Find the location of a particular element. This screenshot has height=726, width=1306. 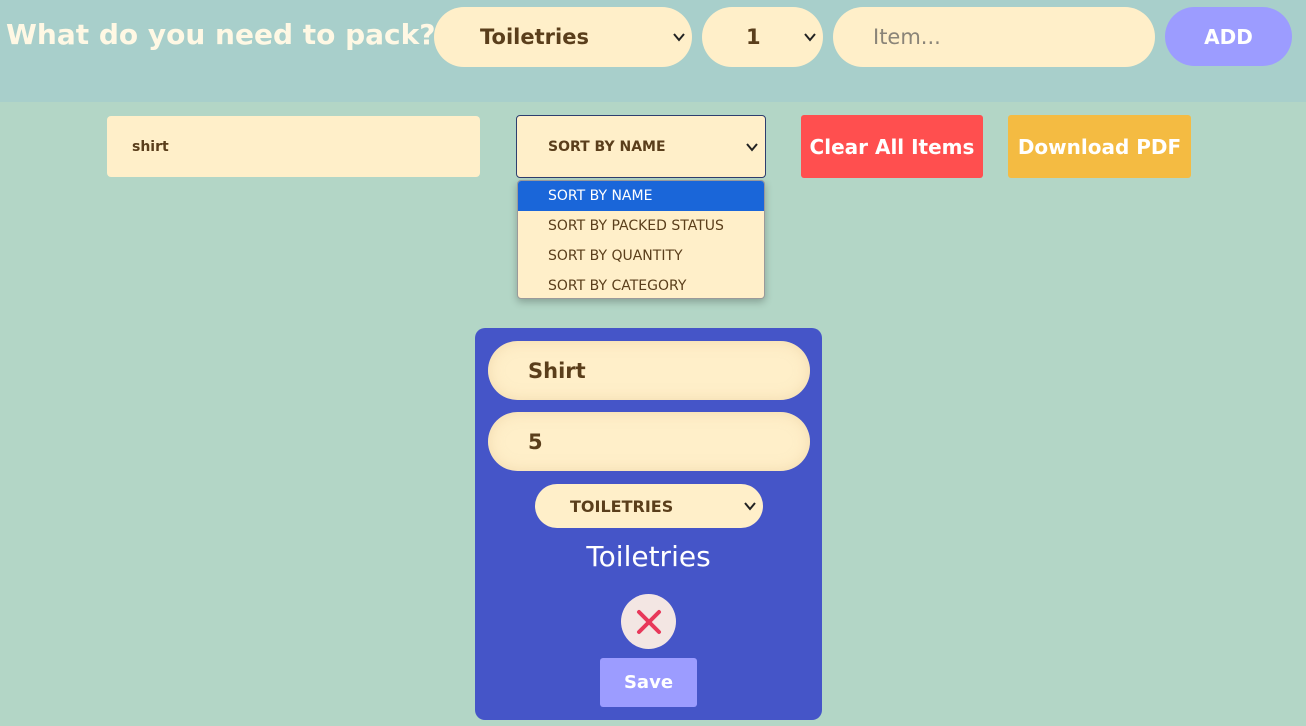

download-pdf-button: Download PDF is located at coordinates (1099, 146).